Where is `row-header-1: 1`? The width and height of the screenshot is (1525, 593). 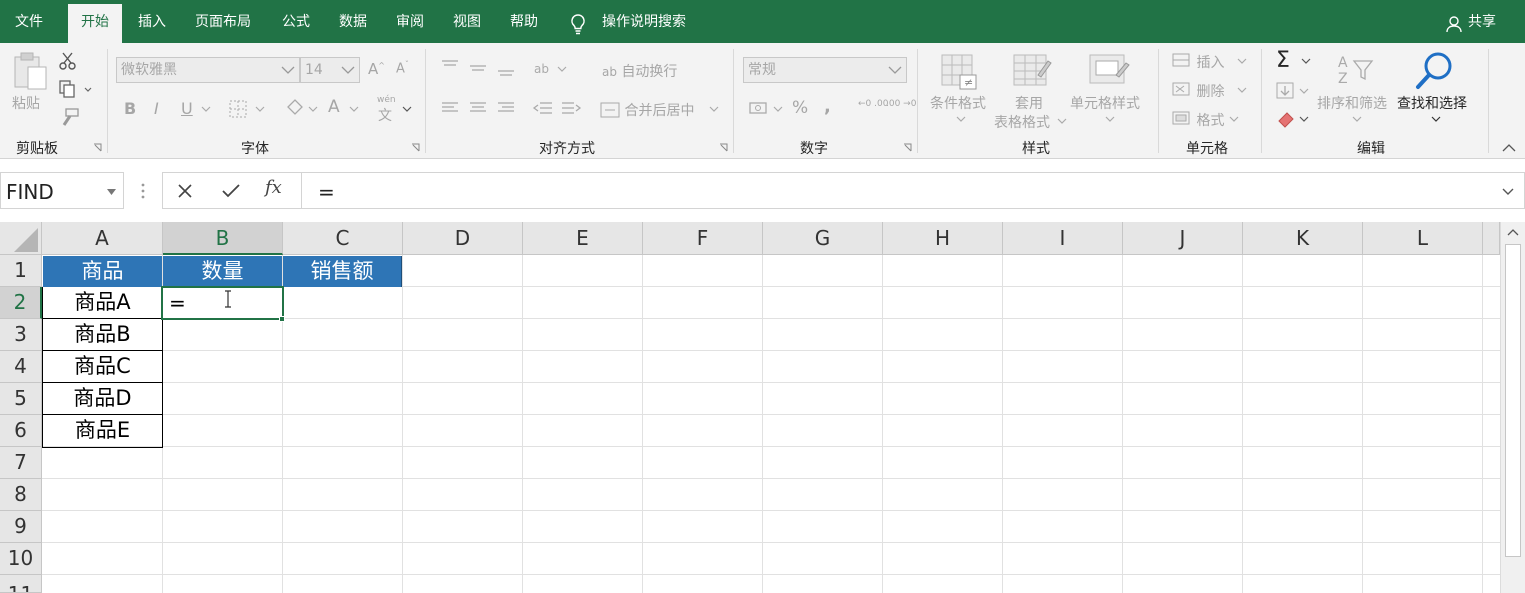 row-header-1: 1 is located at coordinates (21, 271).